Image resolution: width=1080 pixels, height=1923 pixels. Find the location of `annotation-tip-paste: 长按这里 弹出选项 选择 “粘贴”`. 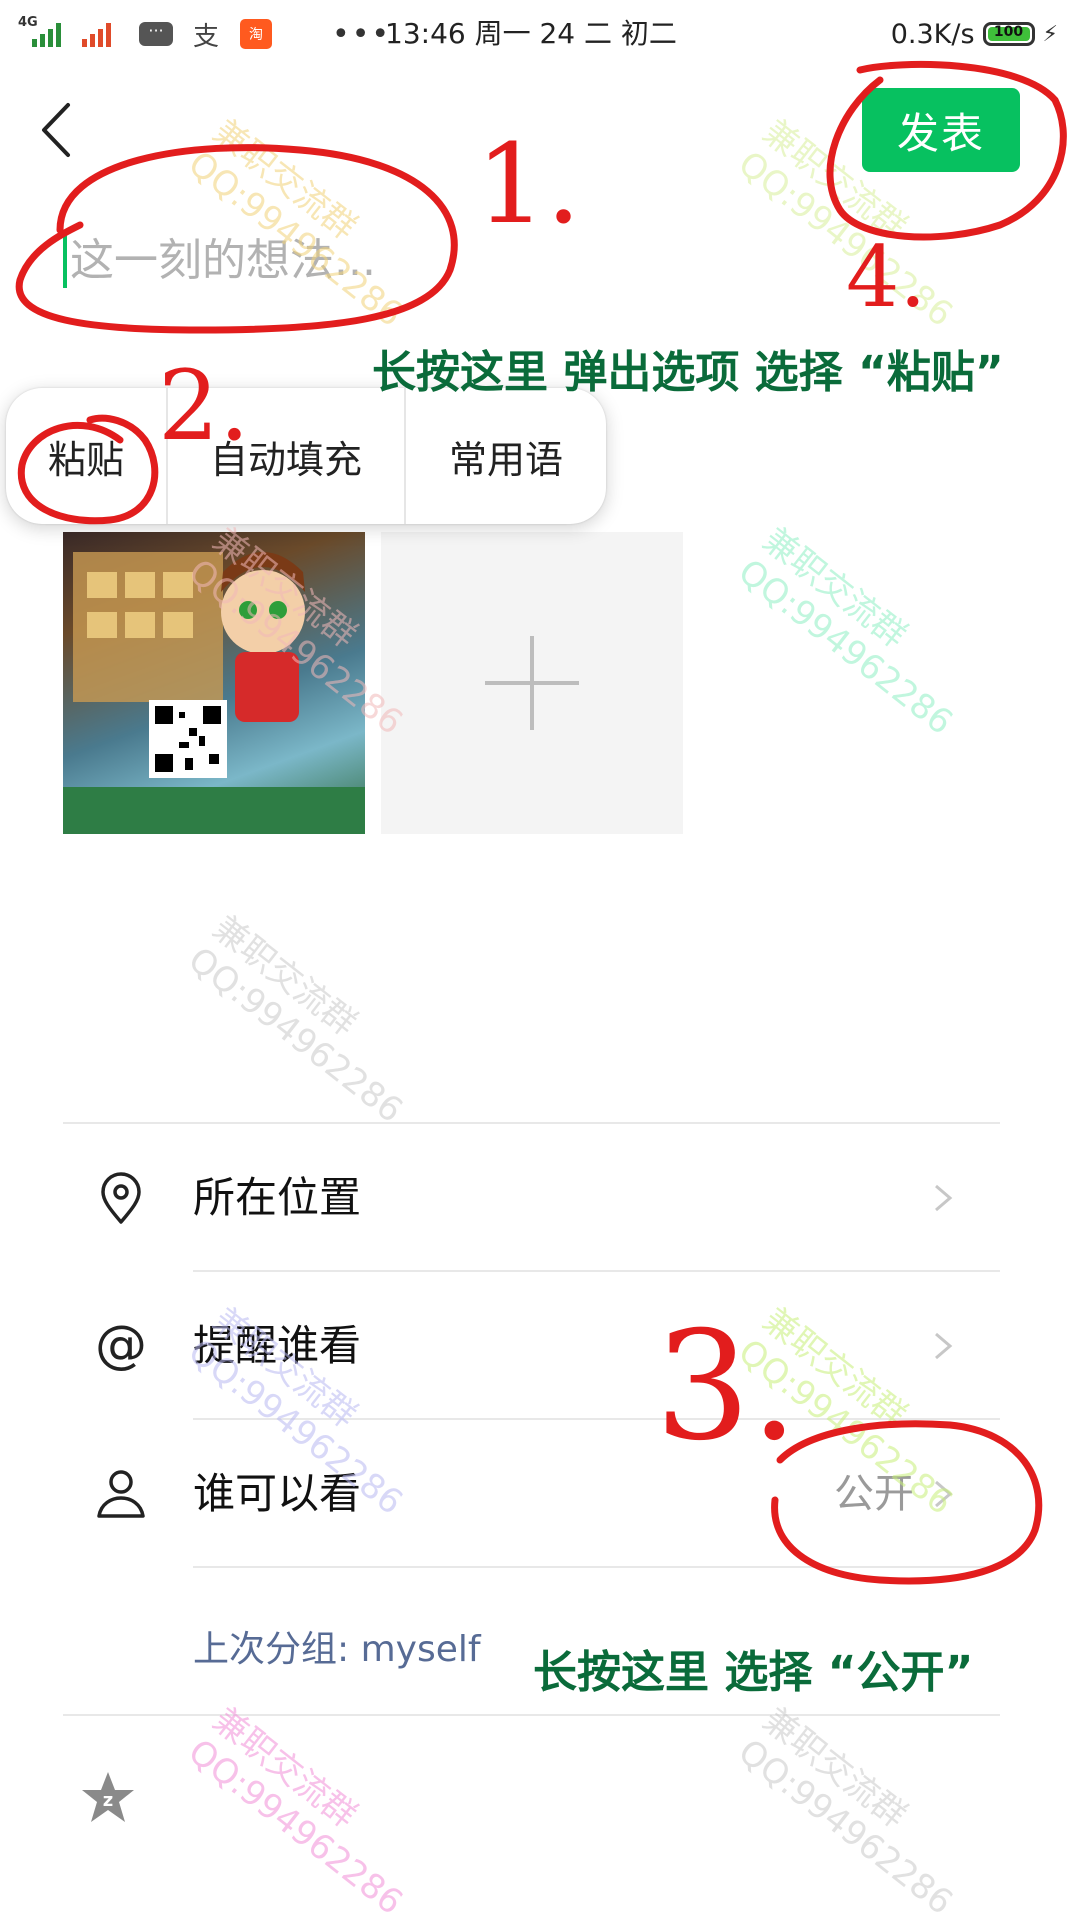

annotation-tip-paste: 长按这里 弹出选项 选择 “粘贴” is located at coordinates (688, 372).